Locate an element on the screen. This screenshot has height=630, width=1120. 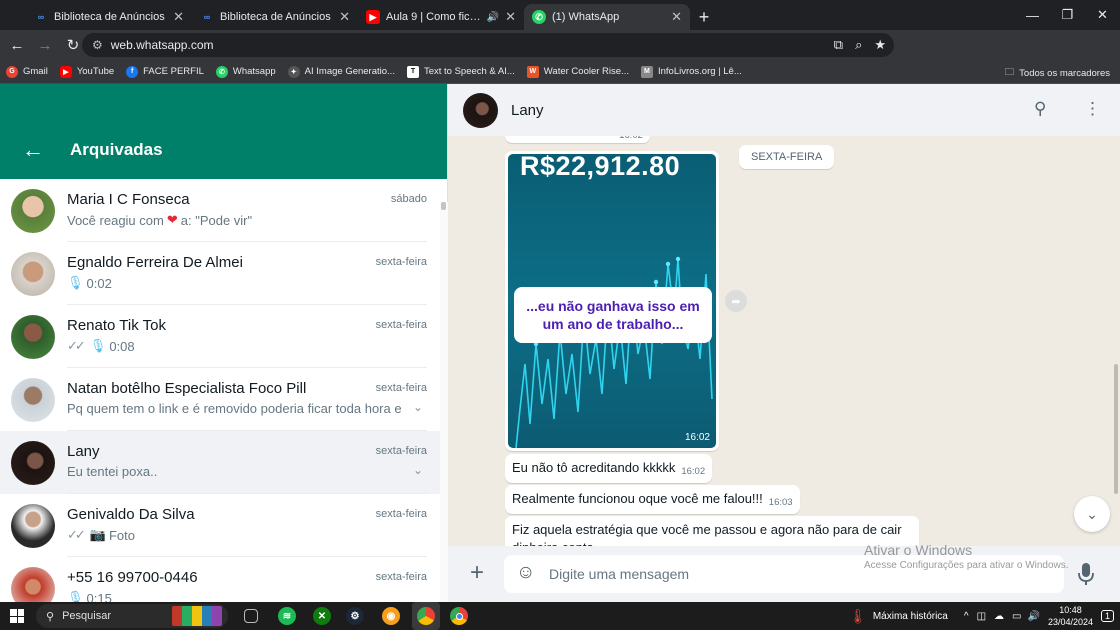
message-input: ☺ Digite uma mensagem is located at coordinates (784, 574).